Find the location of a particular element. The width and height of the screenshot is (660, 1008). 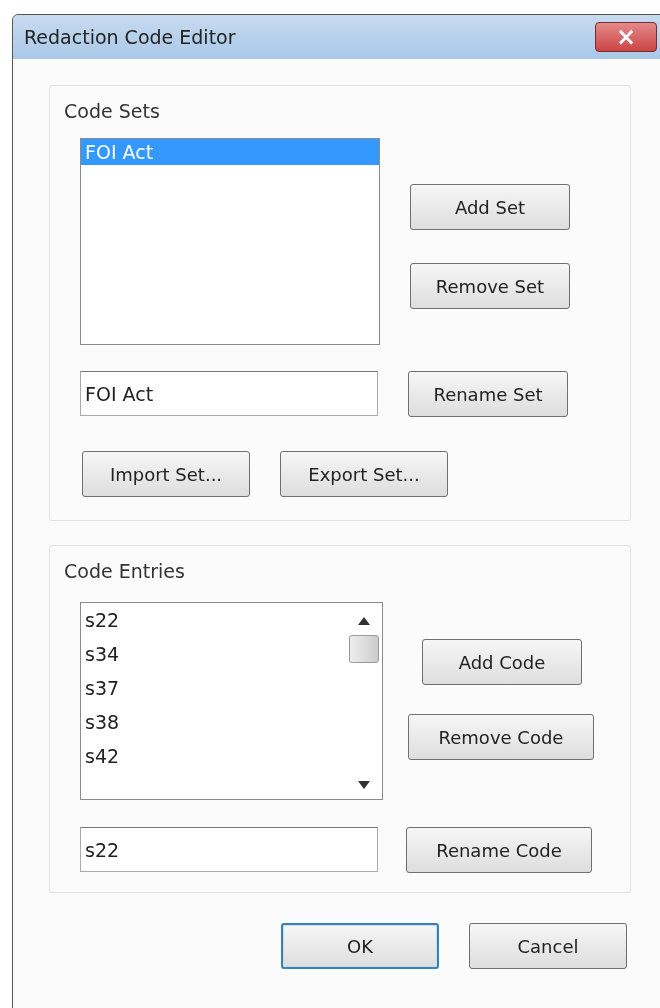

rename-button: Rename Code is located at coordinates (499, 850).